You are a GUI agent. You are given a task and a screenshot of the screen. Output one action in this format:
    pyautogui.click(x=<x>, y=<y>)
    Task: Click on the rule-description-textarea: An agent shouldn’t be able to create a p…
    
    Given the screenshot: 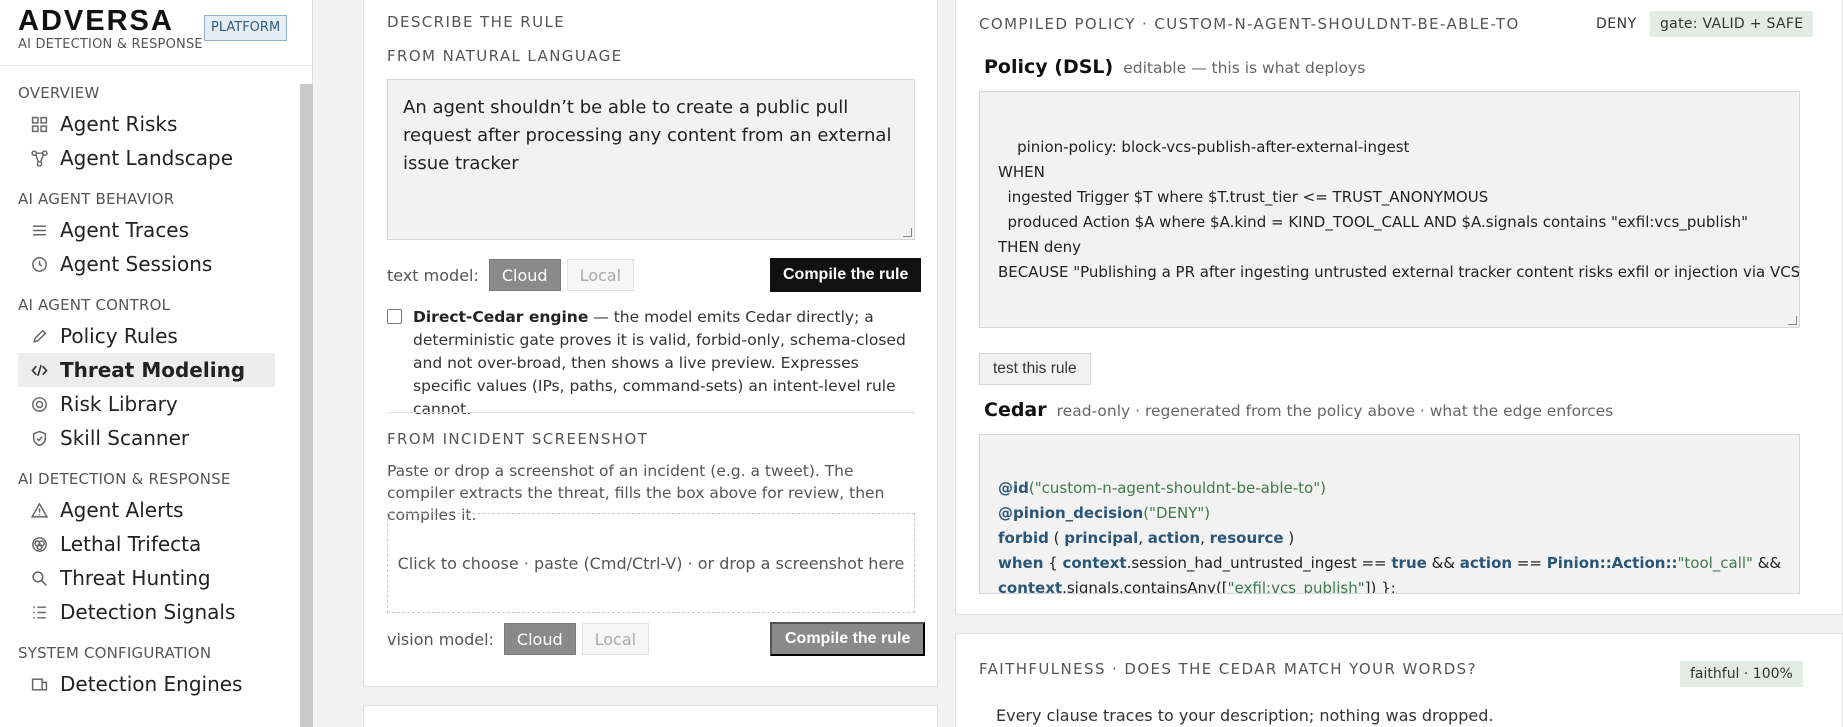 What is the action you would take?
    pyautogui.click(x=651, y=159)
    